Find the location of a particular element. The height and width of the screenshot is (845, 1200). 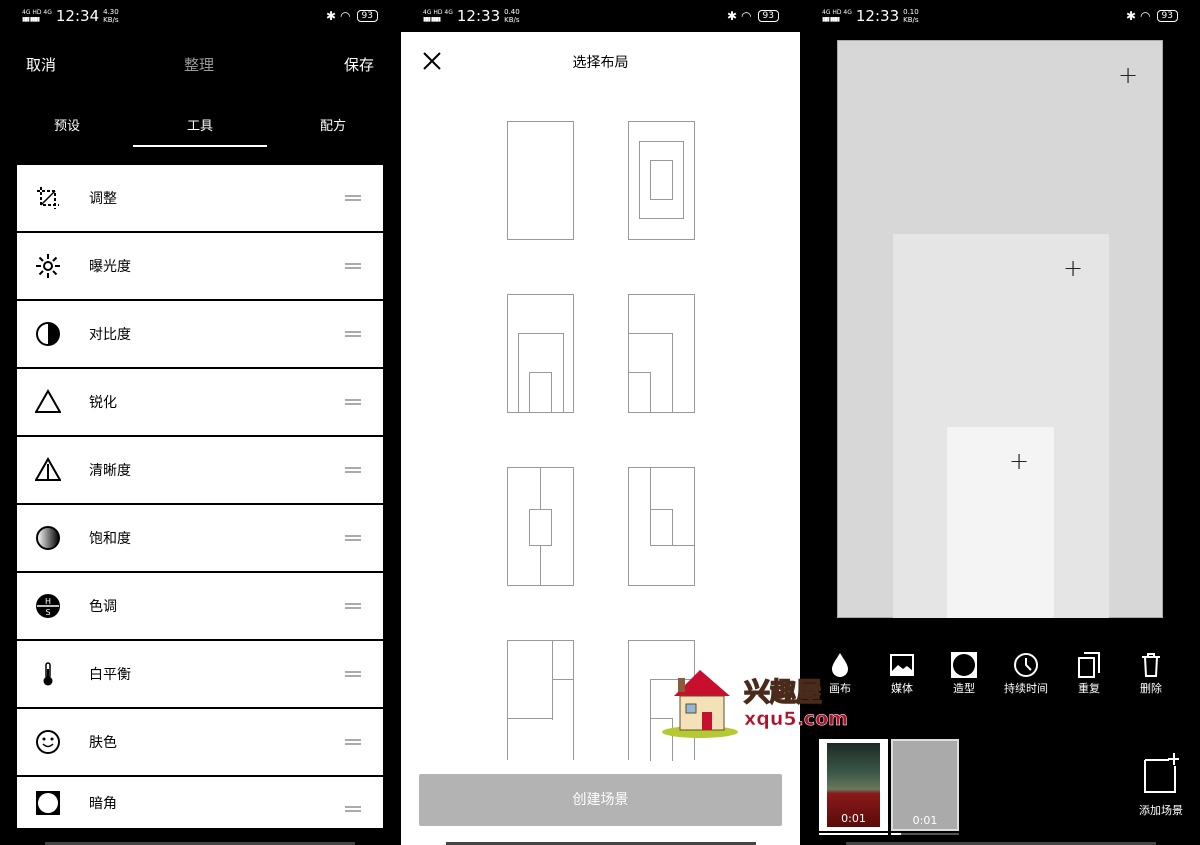

net-speed: 4.30 KB/s is located at coordinates (111, 16).